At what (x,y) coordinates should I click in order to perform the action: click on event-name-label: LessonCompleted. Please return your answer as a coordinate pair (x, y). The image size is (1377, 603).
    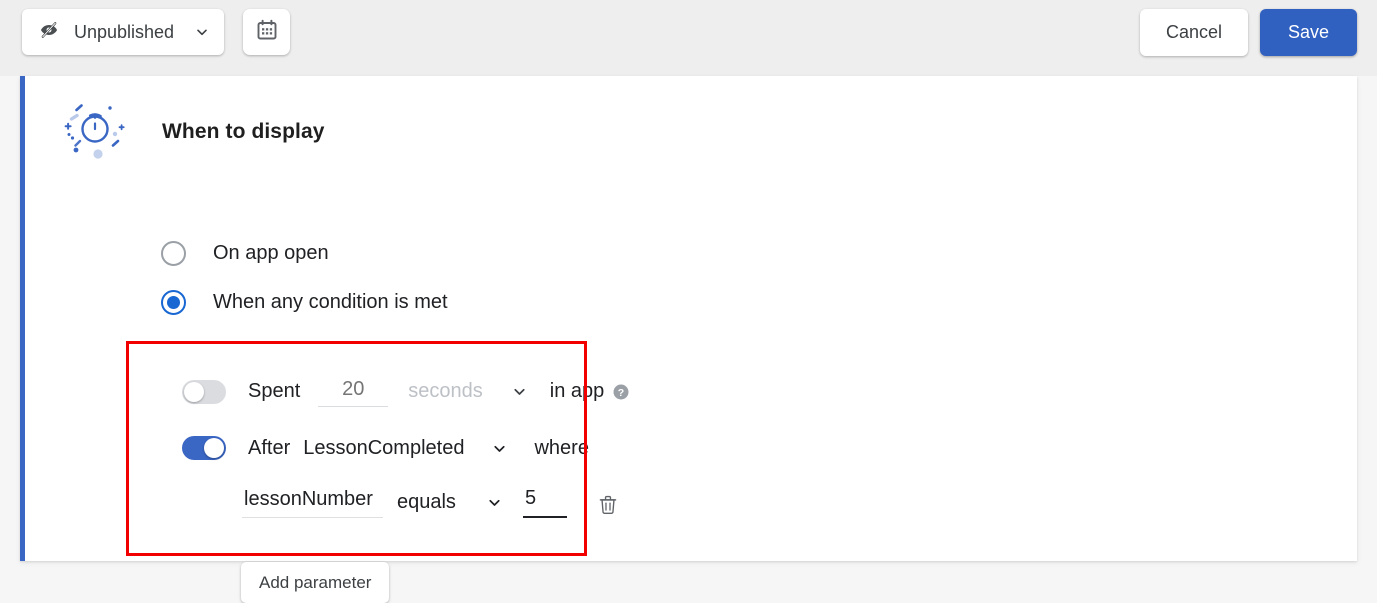
    Looking at the image, I should click on (384, 447).